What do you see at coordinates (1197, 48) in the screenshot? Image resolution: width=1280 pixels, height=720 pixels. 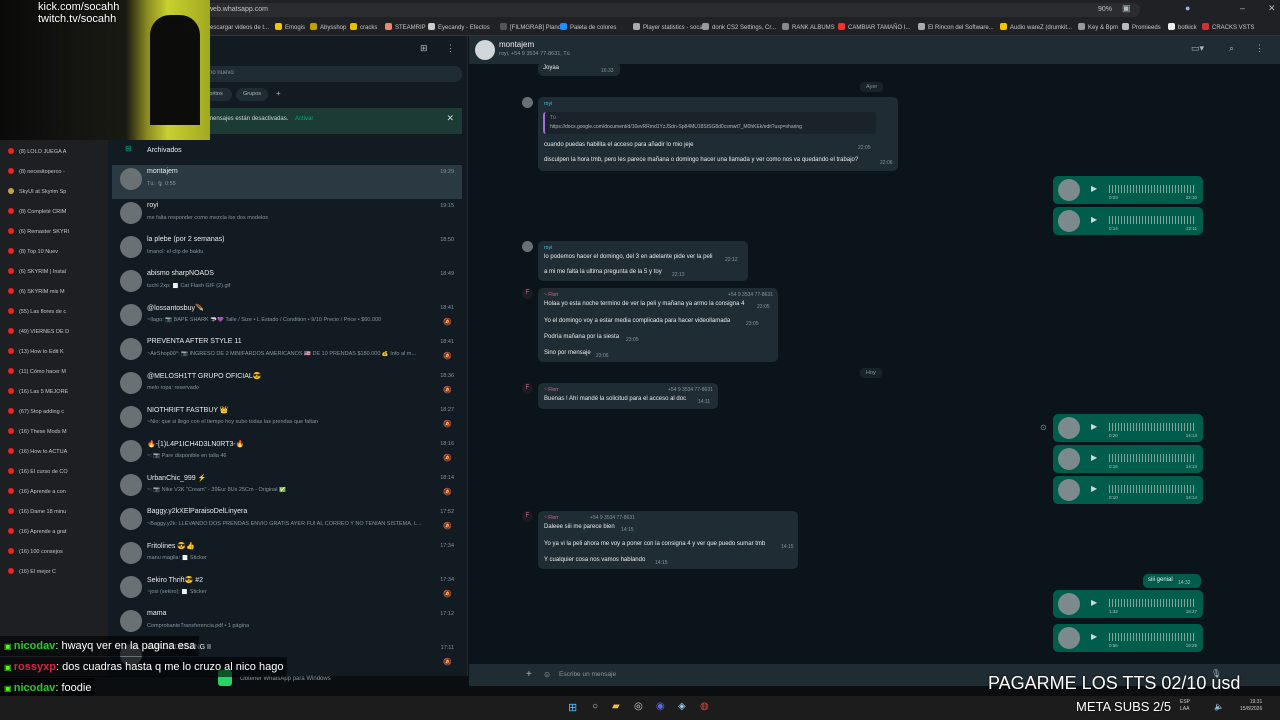 I see `video-call-icon: ▭▾` at bounding box center [1197, 48].